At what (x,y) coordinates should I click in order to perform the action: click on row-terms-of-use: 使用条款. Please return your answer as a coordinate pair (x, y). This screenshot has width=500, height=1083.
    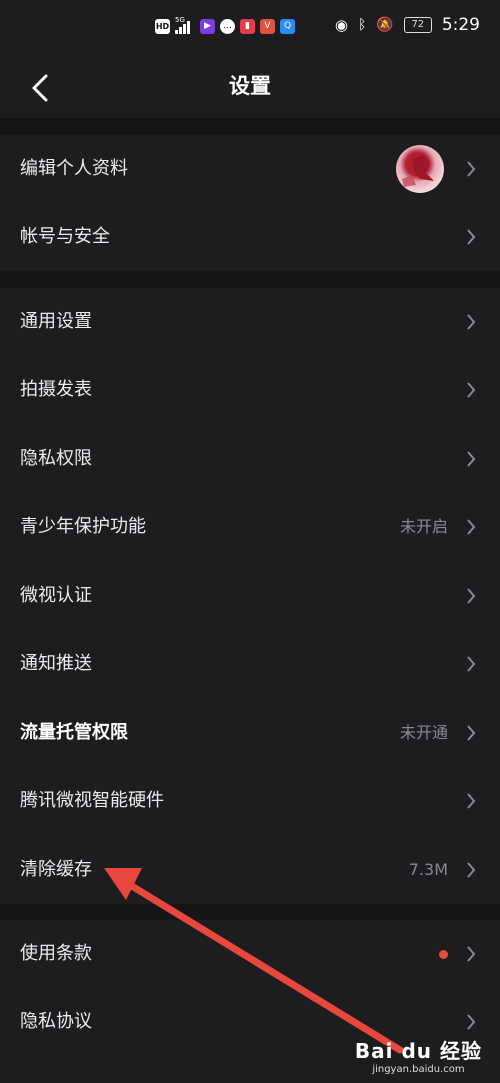
    Looking at the image, I should click on (250, 954).